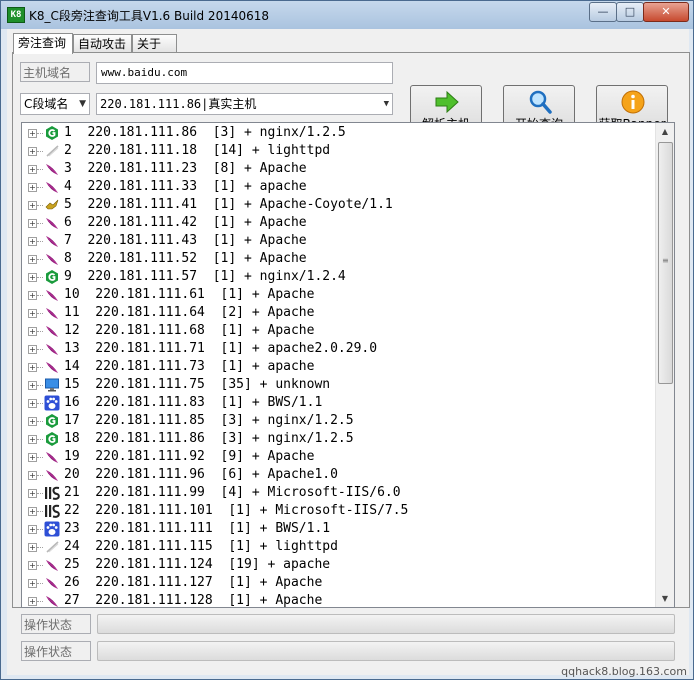  What do you see at coordinates (665, 260) in the screenshot?
I see `grip-icon: ≡` at bounding box center [665, 260].